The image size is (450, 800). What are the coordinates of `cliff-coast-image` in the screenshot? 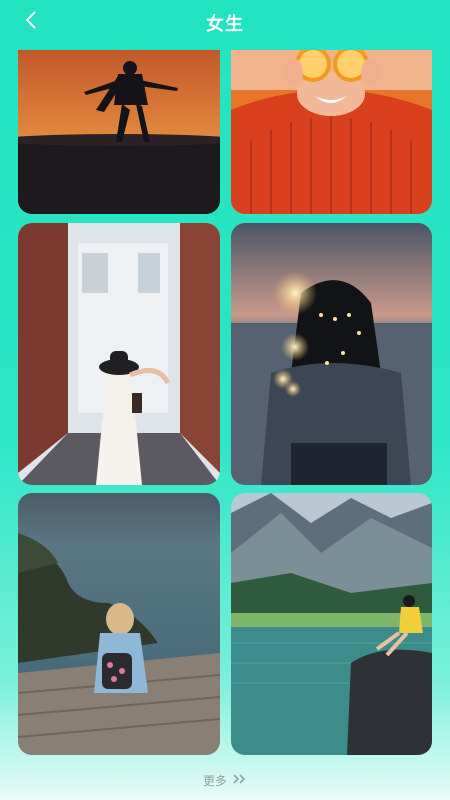 It's located at (119, 624).